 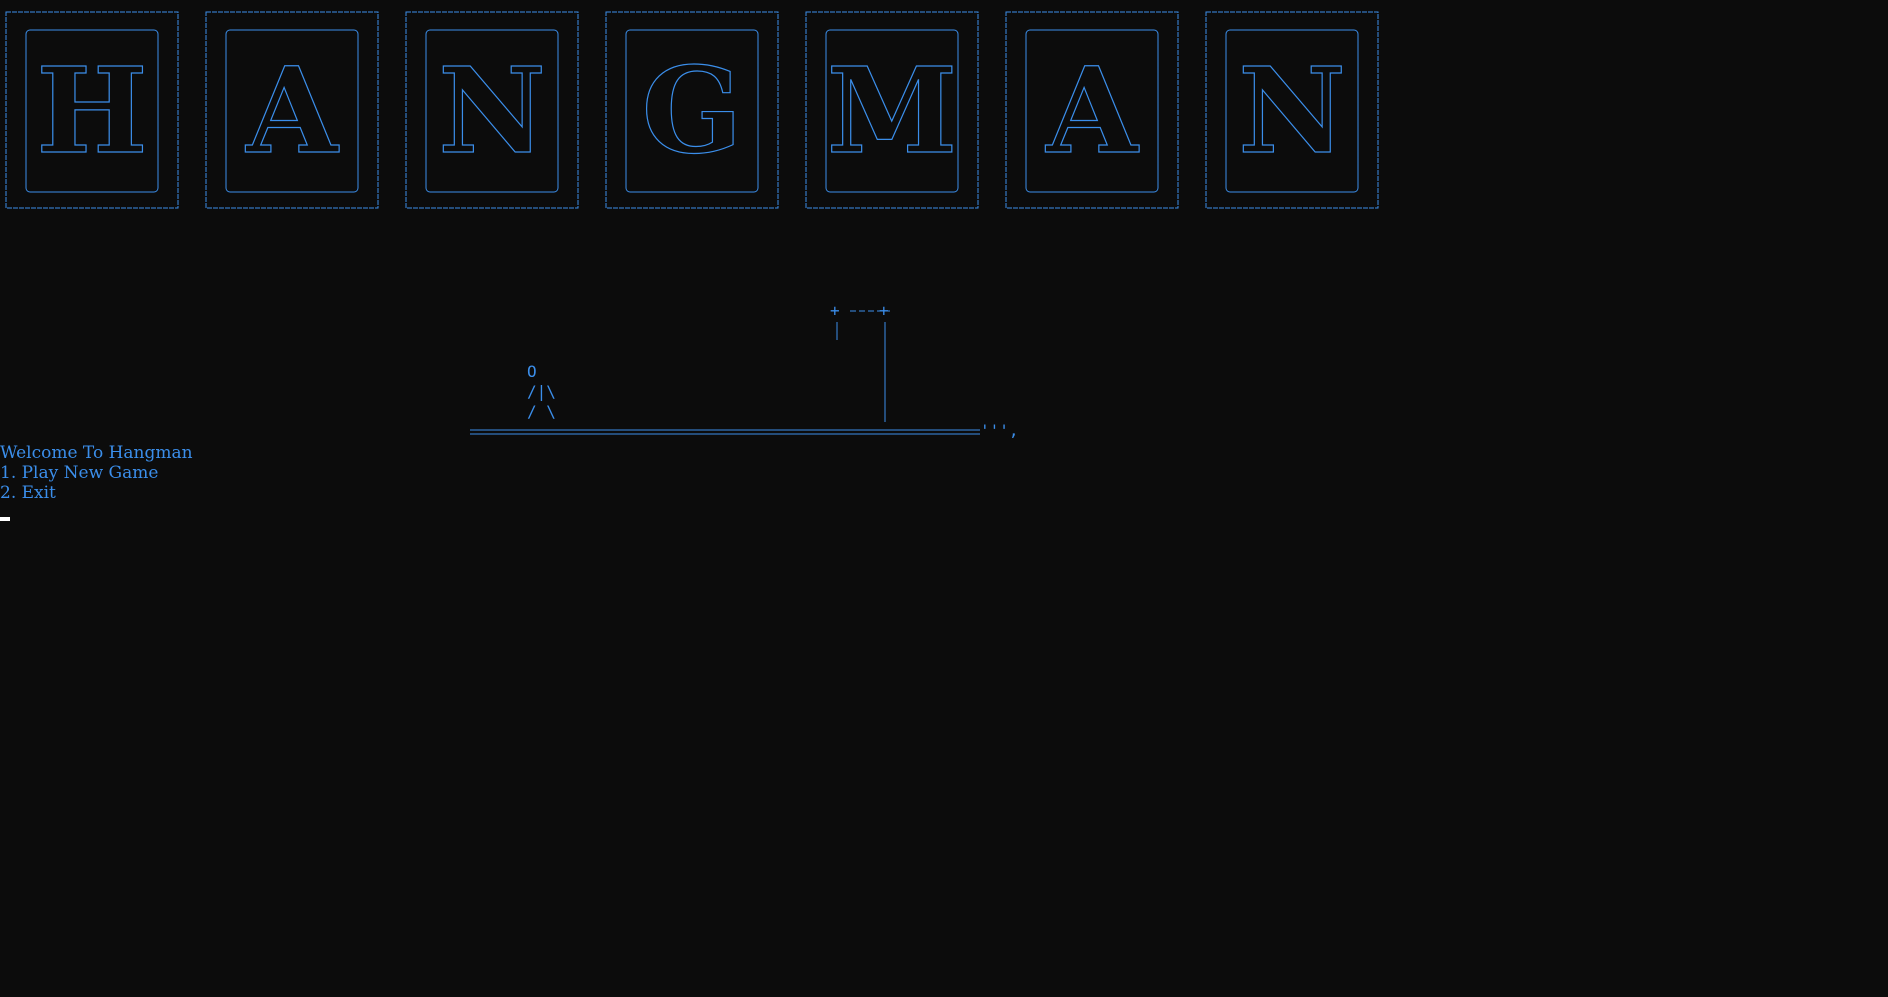 I want to click on figure-body: /|\, so click(x=541, y=391).